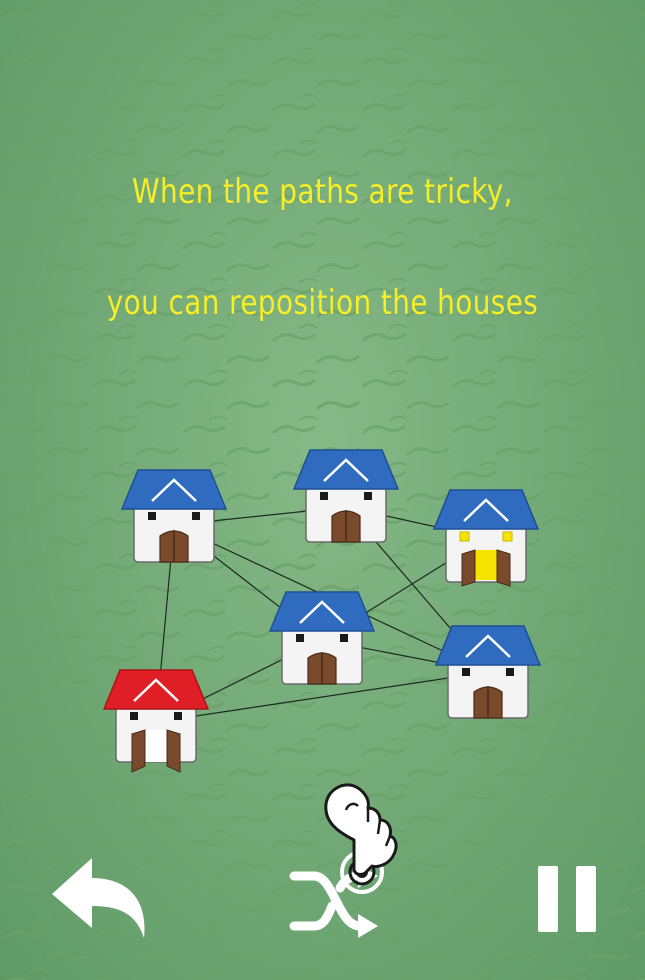 Image resolution: width=645 pixels, height=980 pixels. I want to click on shuffle-button, so click(336, 902).